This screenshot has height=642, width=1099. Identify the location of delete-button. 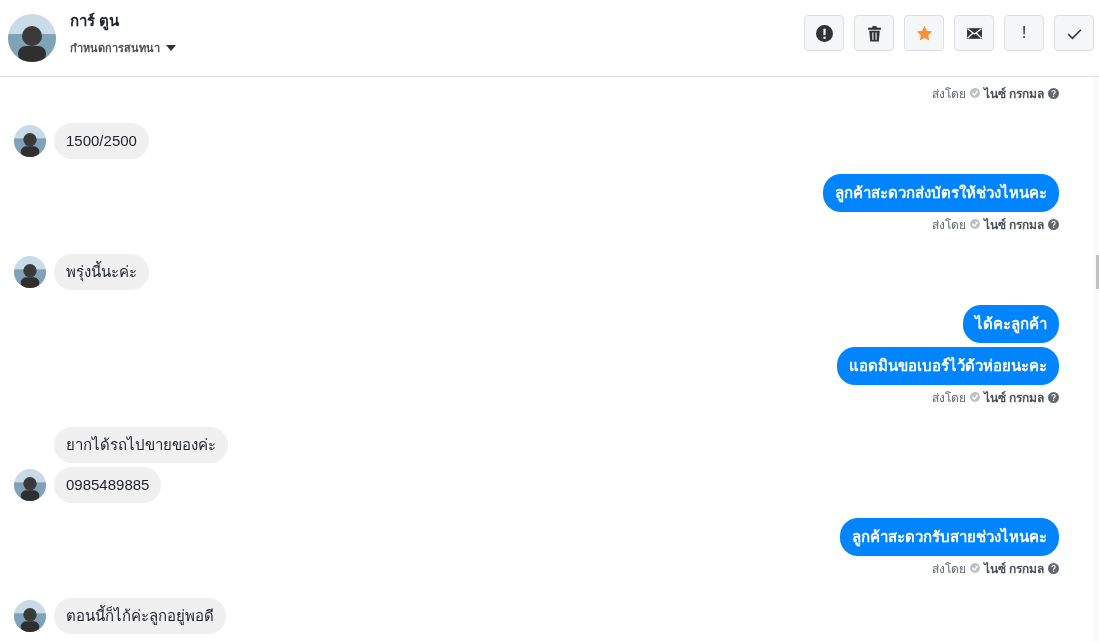
(874, 33).